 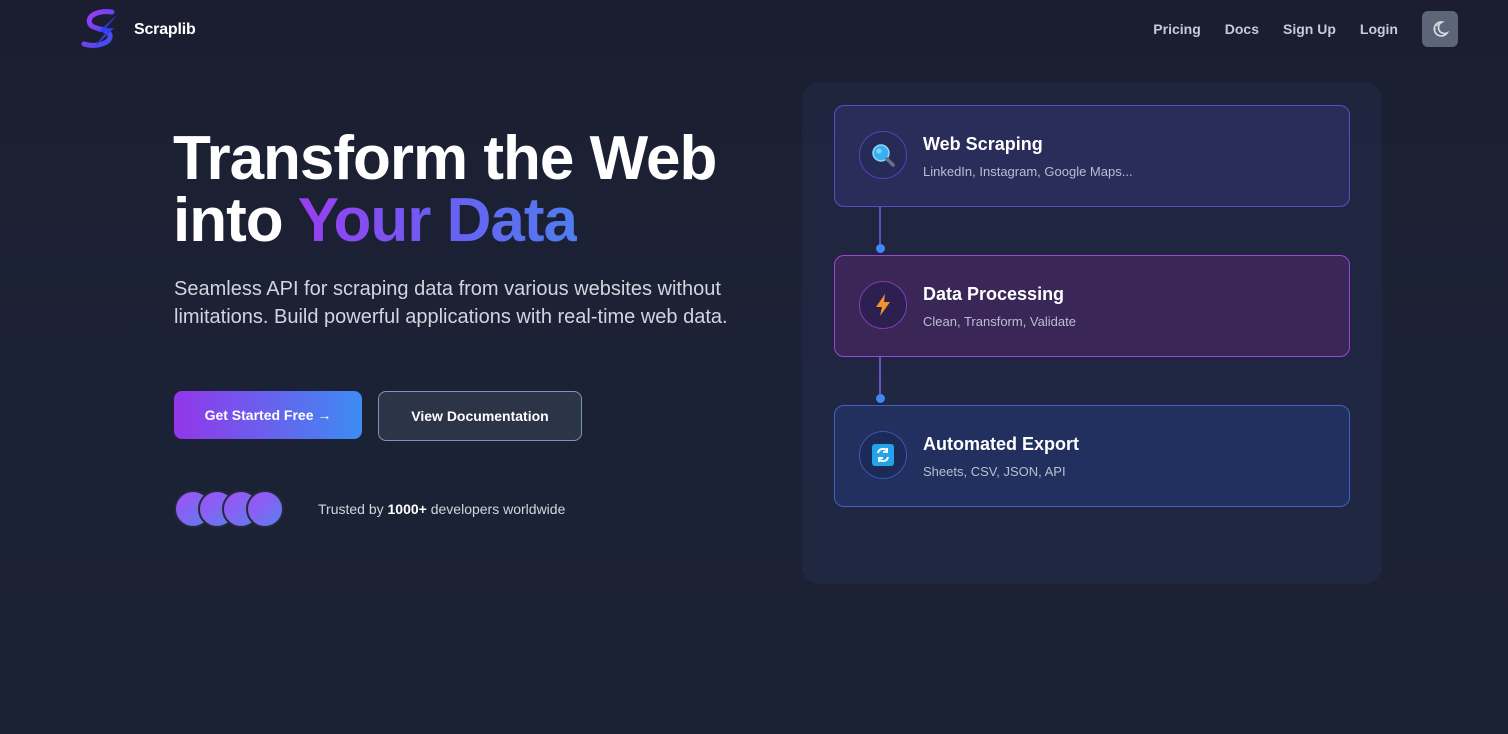 I want to click on view-documentation-label: View Documentation, so click(x=480, y=416).